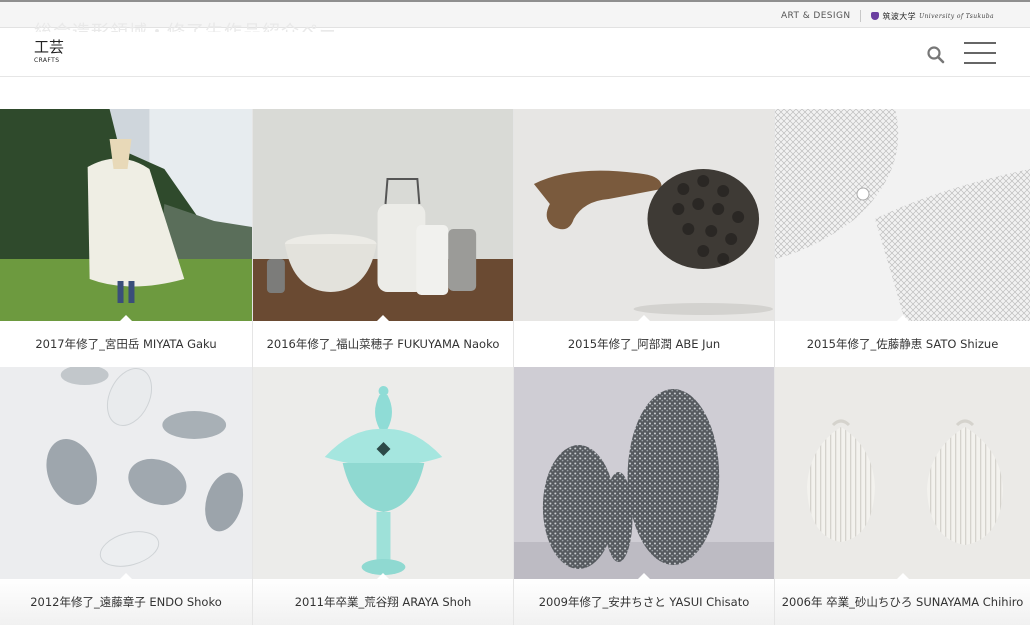  I want to click on university-subname: University of Tsukuba, so click(956, 16).